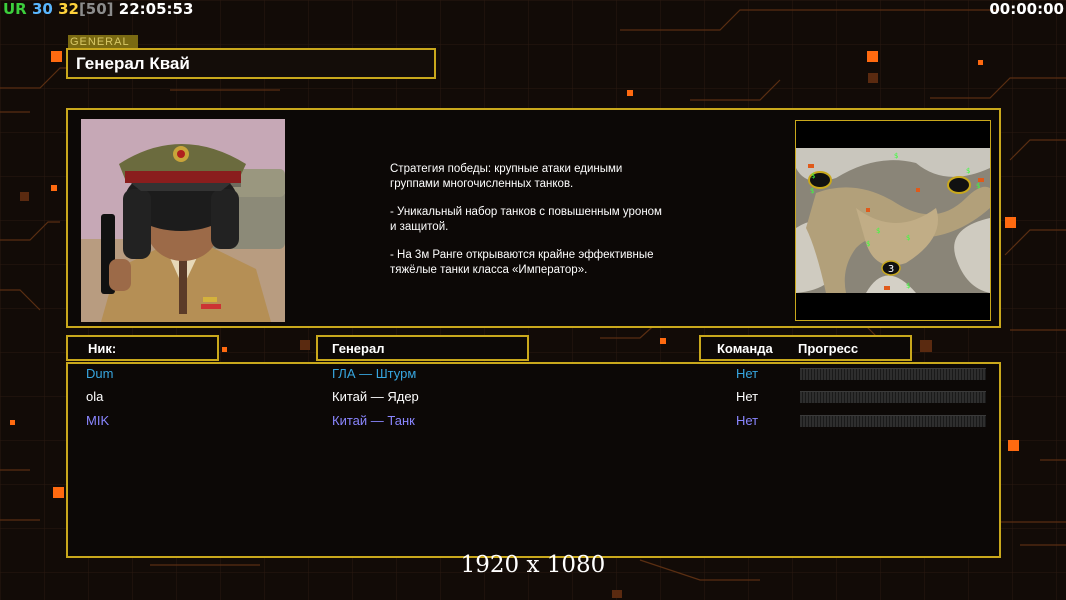  What do you see at coordinates (102, 348) in the screenshot?
I see `header-nick-label: Ник:` at bounding box center [102, 348].